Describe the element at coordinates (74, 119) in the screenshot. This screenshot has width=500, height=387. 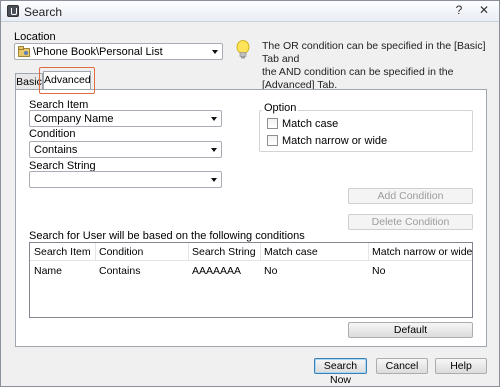
I see `search-item-value: Company Name` at that location.